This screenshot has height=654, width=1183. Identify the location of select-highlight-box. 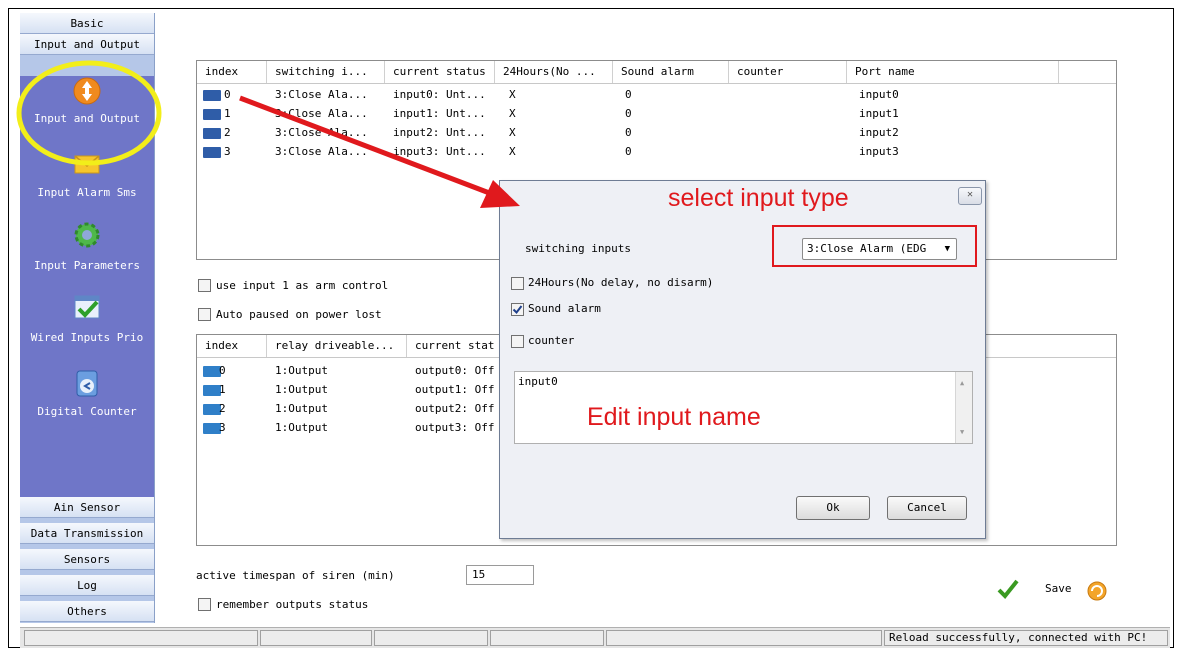
(874, 246).